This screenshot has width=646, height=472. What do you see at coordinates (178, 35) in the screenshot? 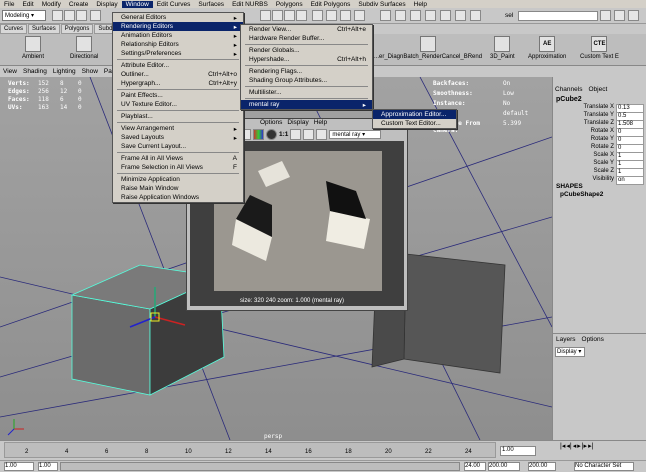
I see `menu-item-animation-editors: Animation Editors ▸` at bounding box center [178, 35].